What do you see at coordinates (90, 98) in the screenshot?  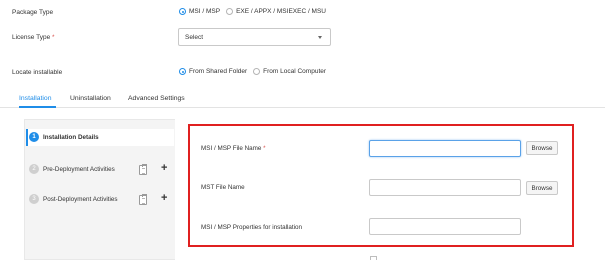 I see `tab-uninstallation: Uninstallation` at bounding box center [90, 98].